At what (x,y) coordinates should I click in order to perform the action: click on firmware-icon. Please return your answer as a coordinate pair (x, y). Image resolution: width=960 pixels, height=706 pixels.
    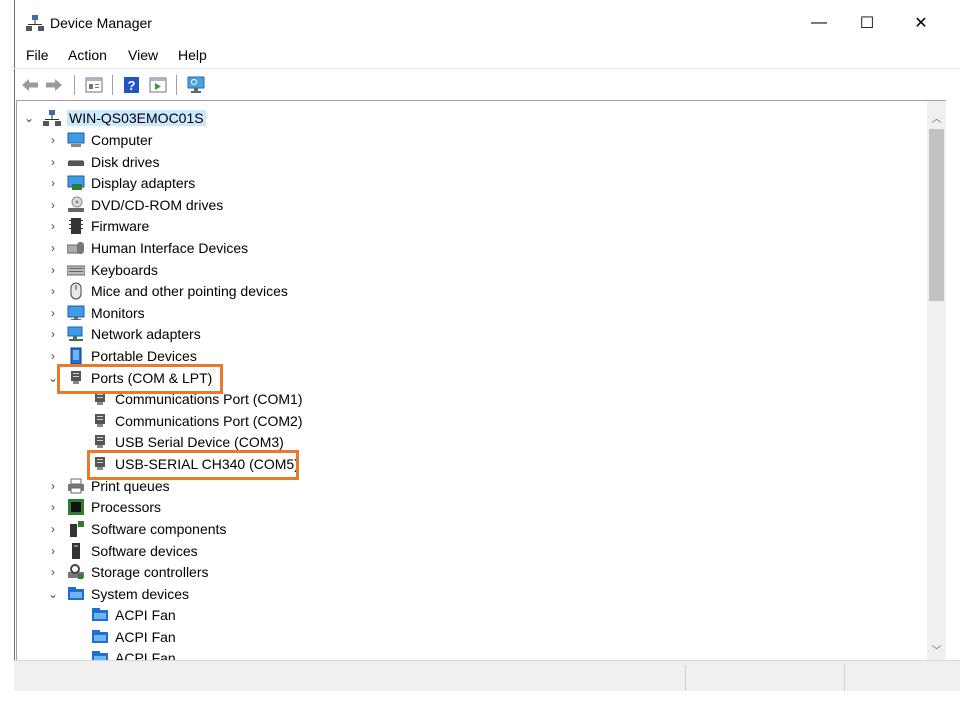
    Looking at the image, I should click on (76, 225).